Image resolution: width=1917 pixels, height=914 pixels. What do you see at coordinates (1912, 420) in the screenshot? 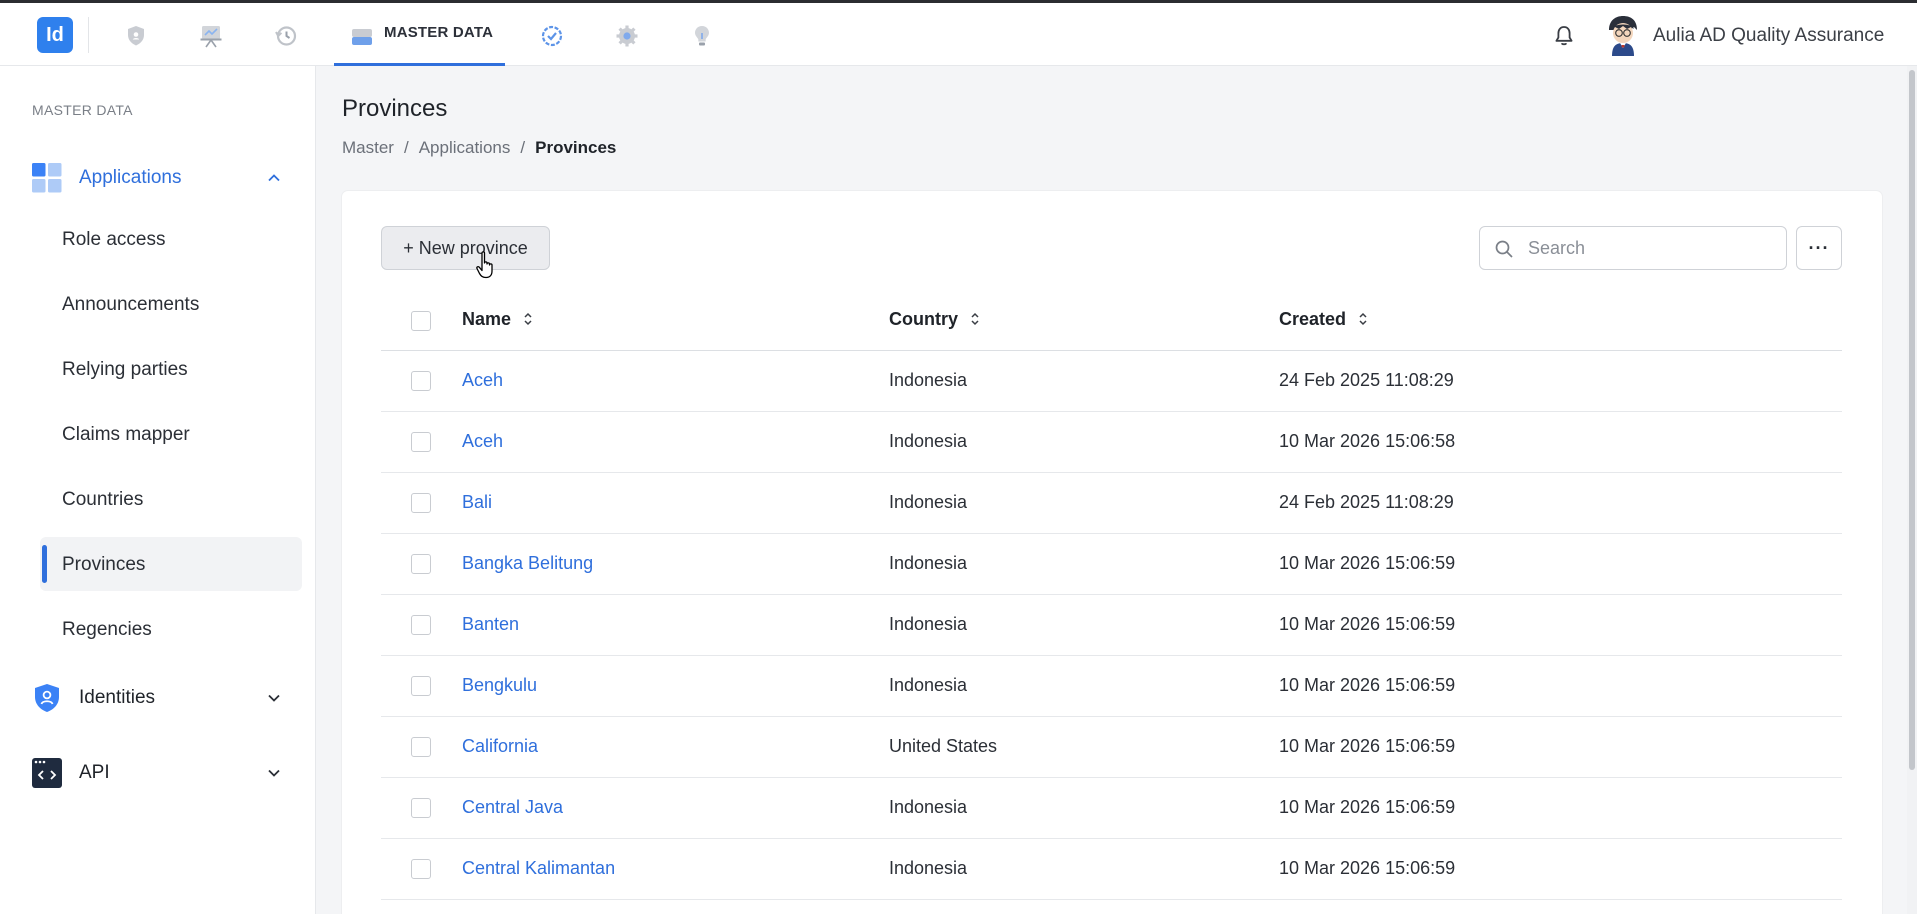
I see `scrollbar-thumb` at bounding box center [1912, 420].